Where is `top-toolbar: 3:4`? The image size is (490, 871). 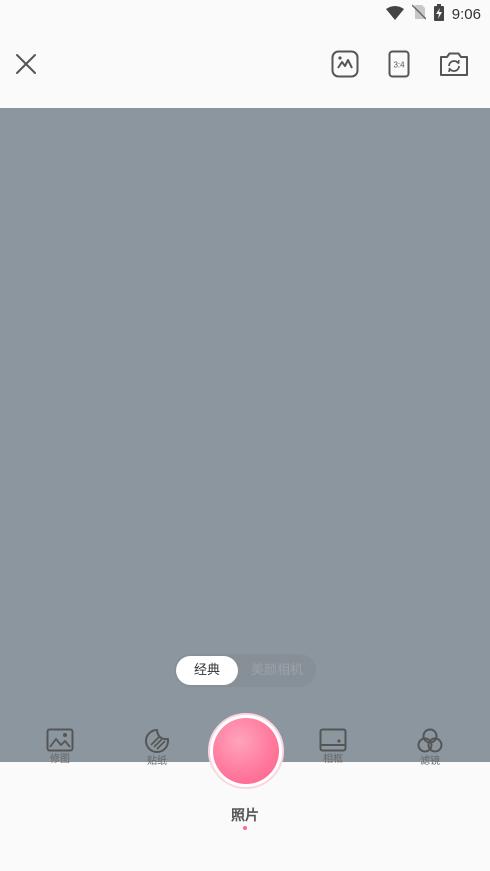
top-toolbar: 3:4 is located at coordinates (245, 68).